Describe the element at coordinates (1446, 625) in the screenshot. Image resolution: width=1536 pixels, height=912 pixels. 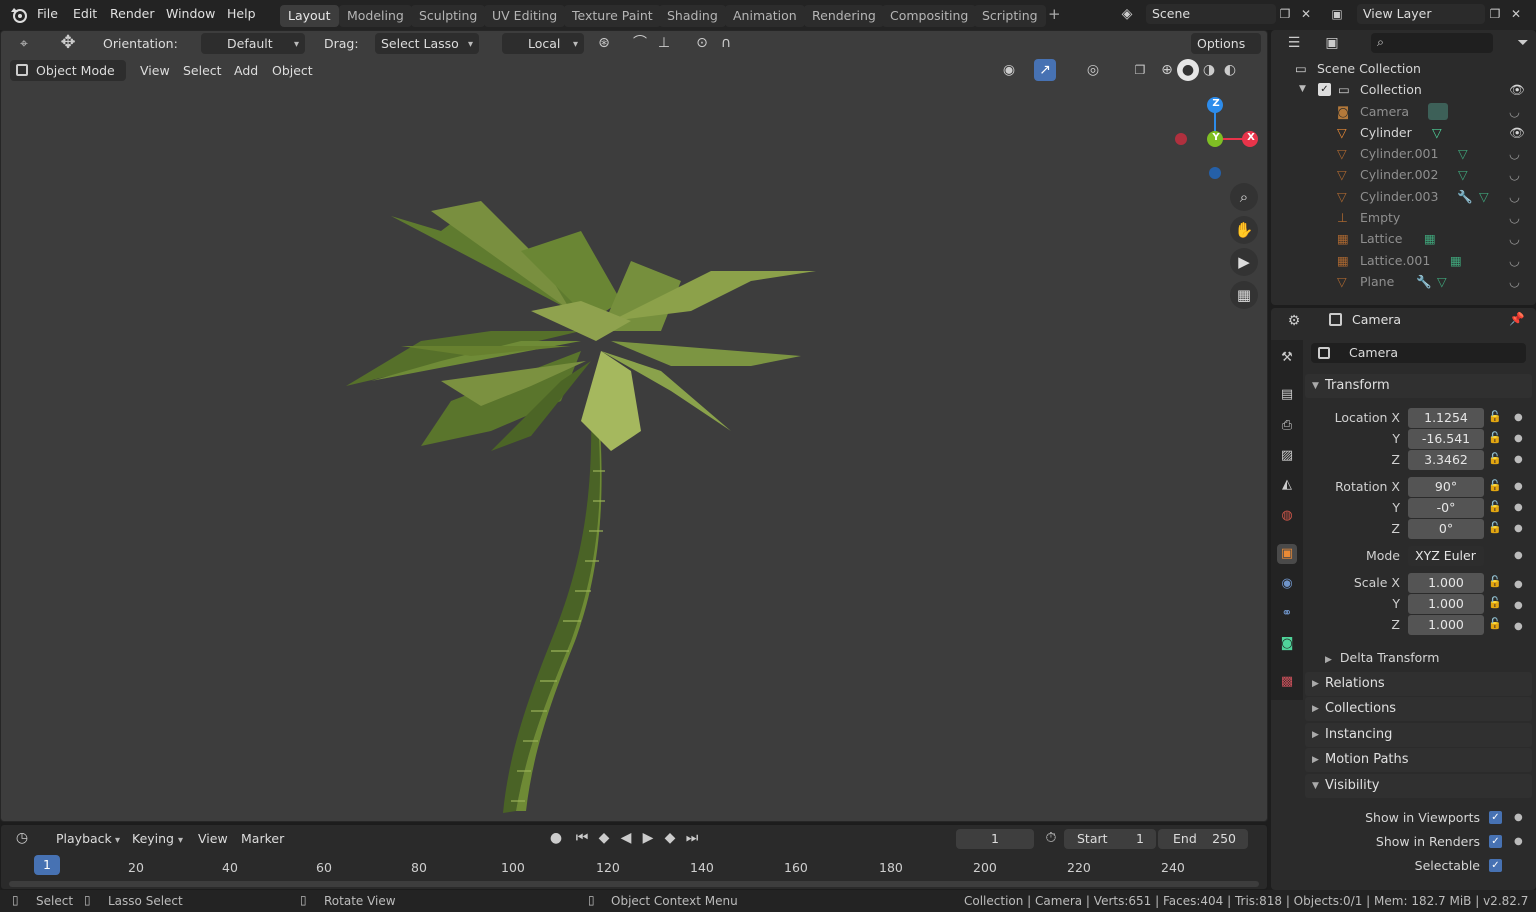
I see `scale-z-field: 1.000` at that location.